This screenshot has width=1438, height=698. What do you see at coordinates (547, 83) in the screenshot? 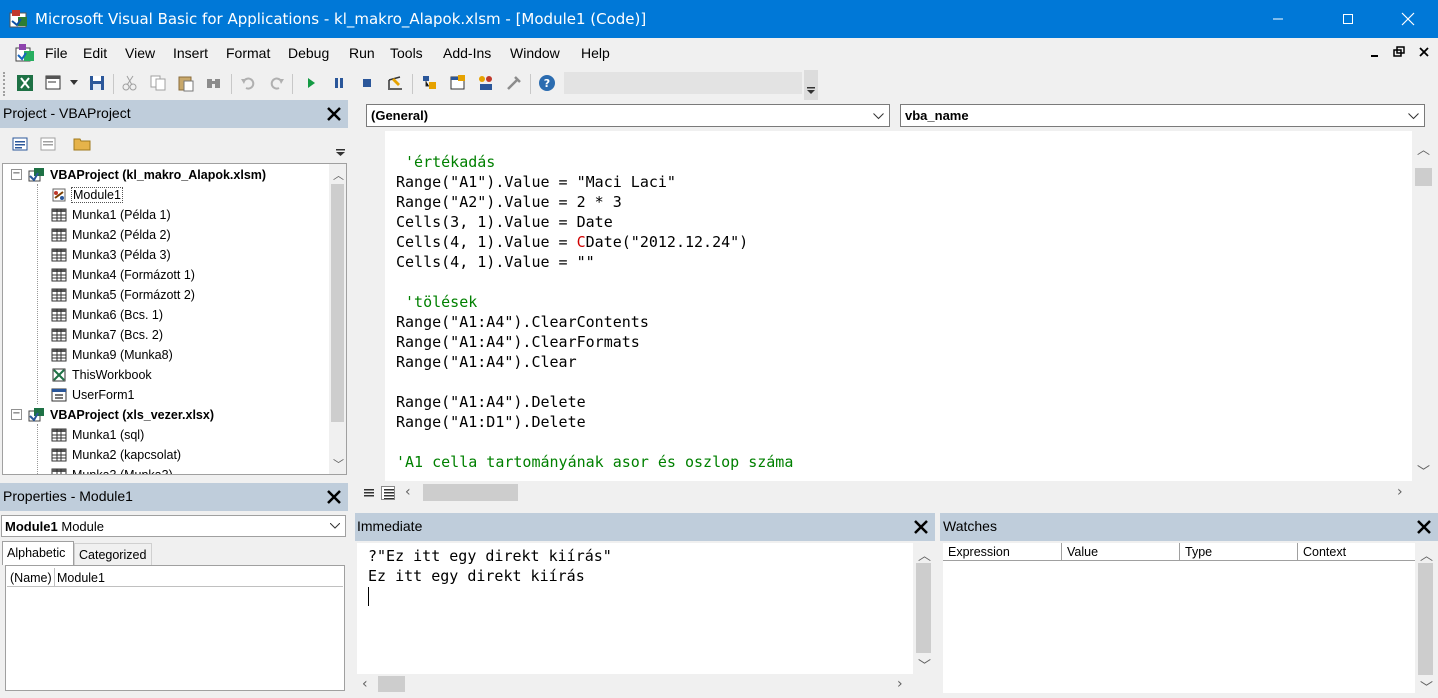
I see `help-icon: ?` at bounding box center [547, 83].